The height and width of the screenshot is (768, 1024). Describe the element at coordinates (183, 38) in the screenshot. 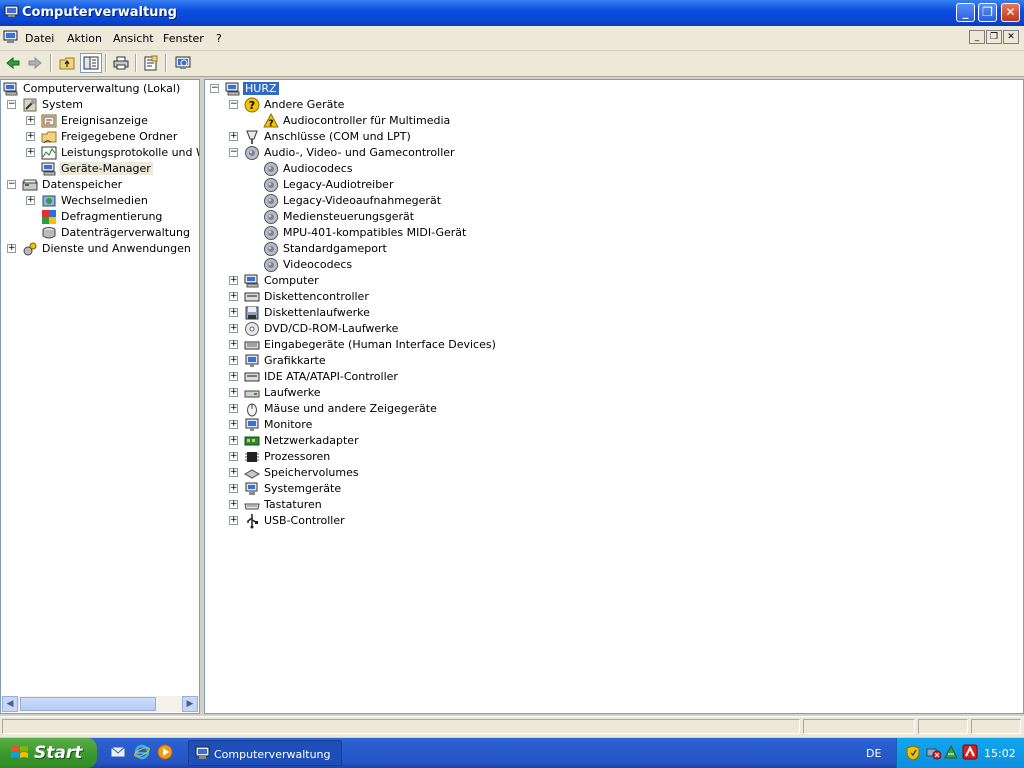

I see `menu-fenster: Fenster` at that location.